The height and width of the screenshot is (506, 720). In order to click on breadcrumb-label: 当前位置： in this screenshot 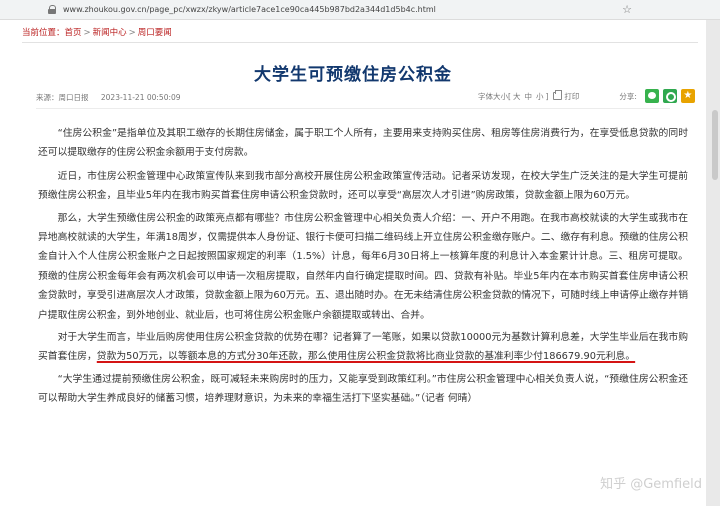, I will do `click(43, 33)`.